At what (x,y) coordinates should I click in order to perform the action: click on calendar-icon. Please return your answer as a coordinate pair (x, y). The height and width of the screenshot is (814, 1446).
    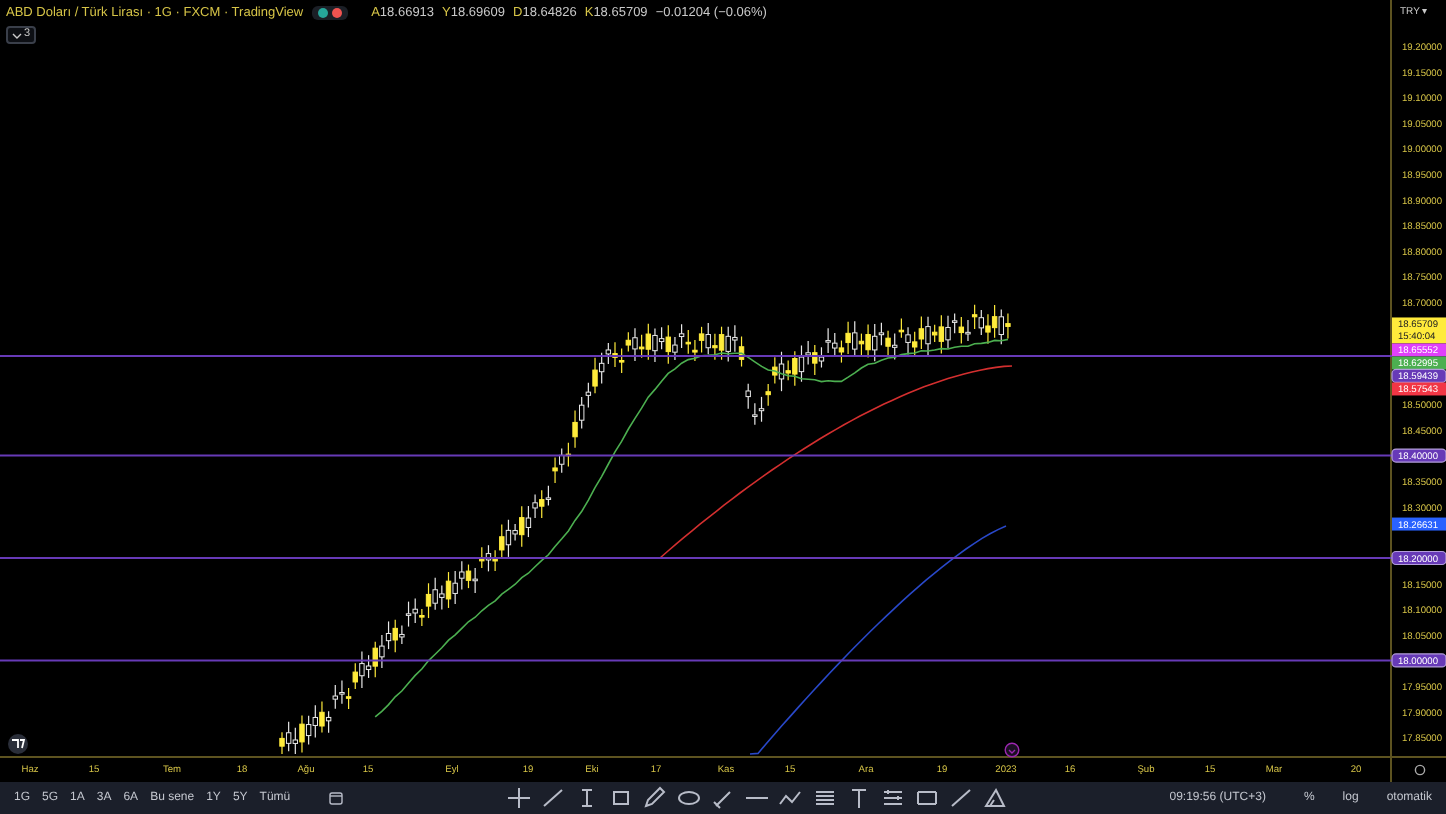
    Looking at the image, I should click on (336, 798).